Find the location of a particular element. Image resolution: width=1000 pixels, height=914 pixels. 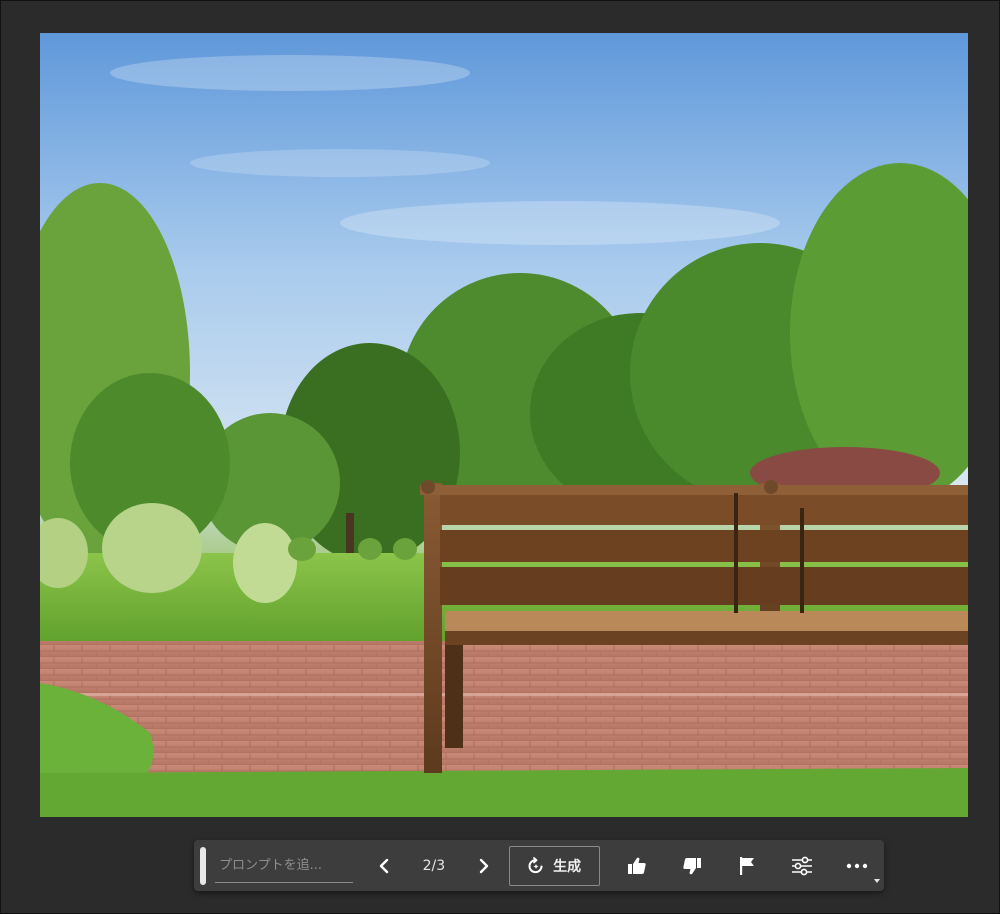

settings-button is located at coordinates (801, 866).